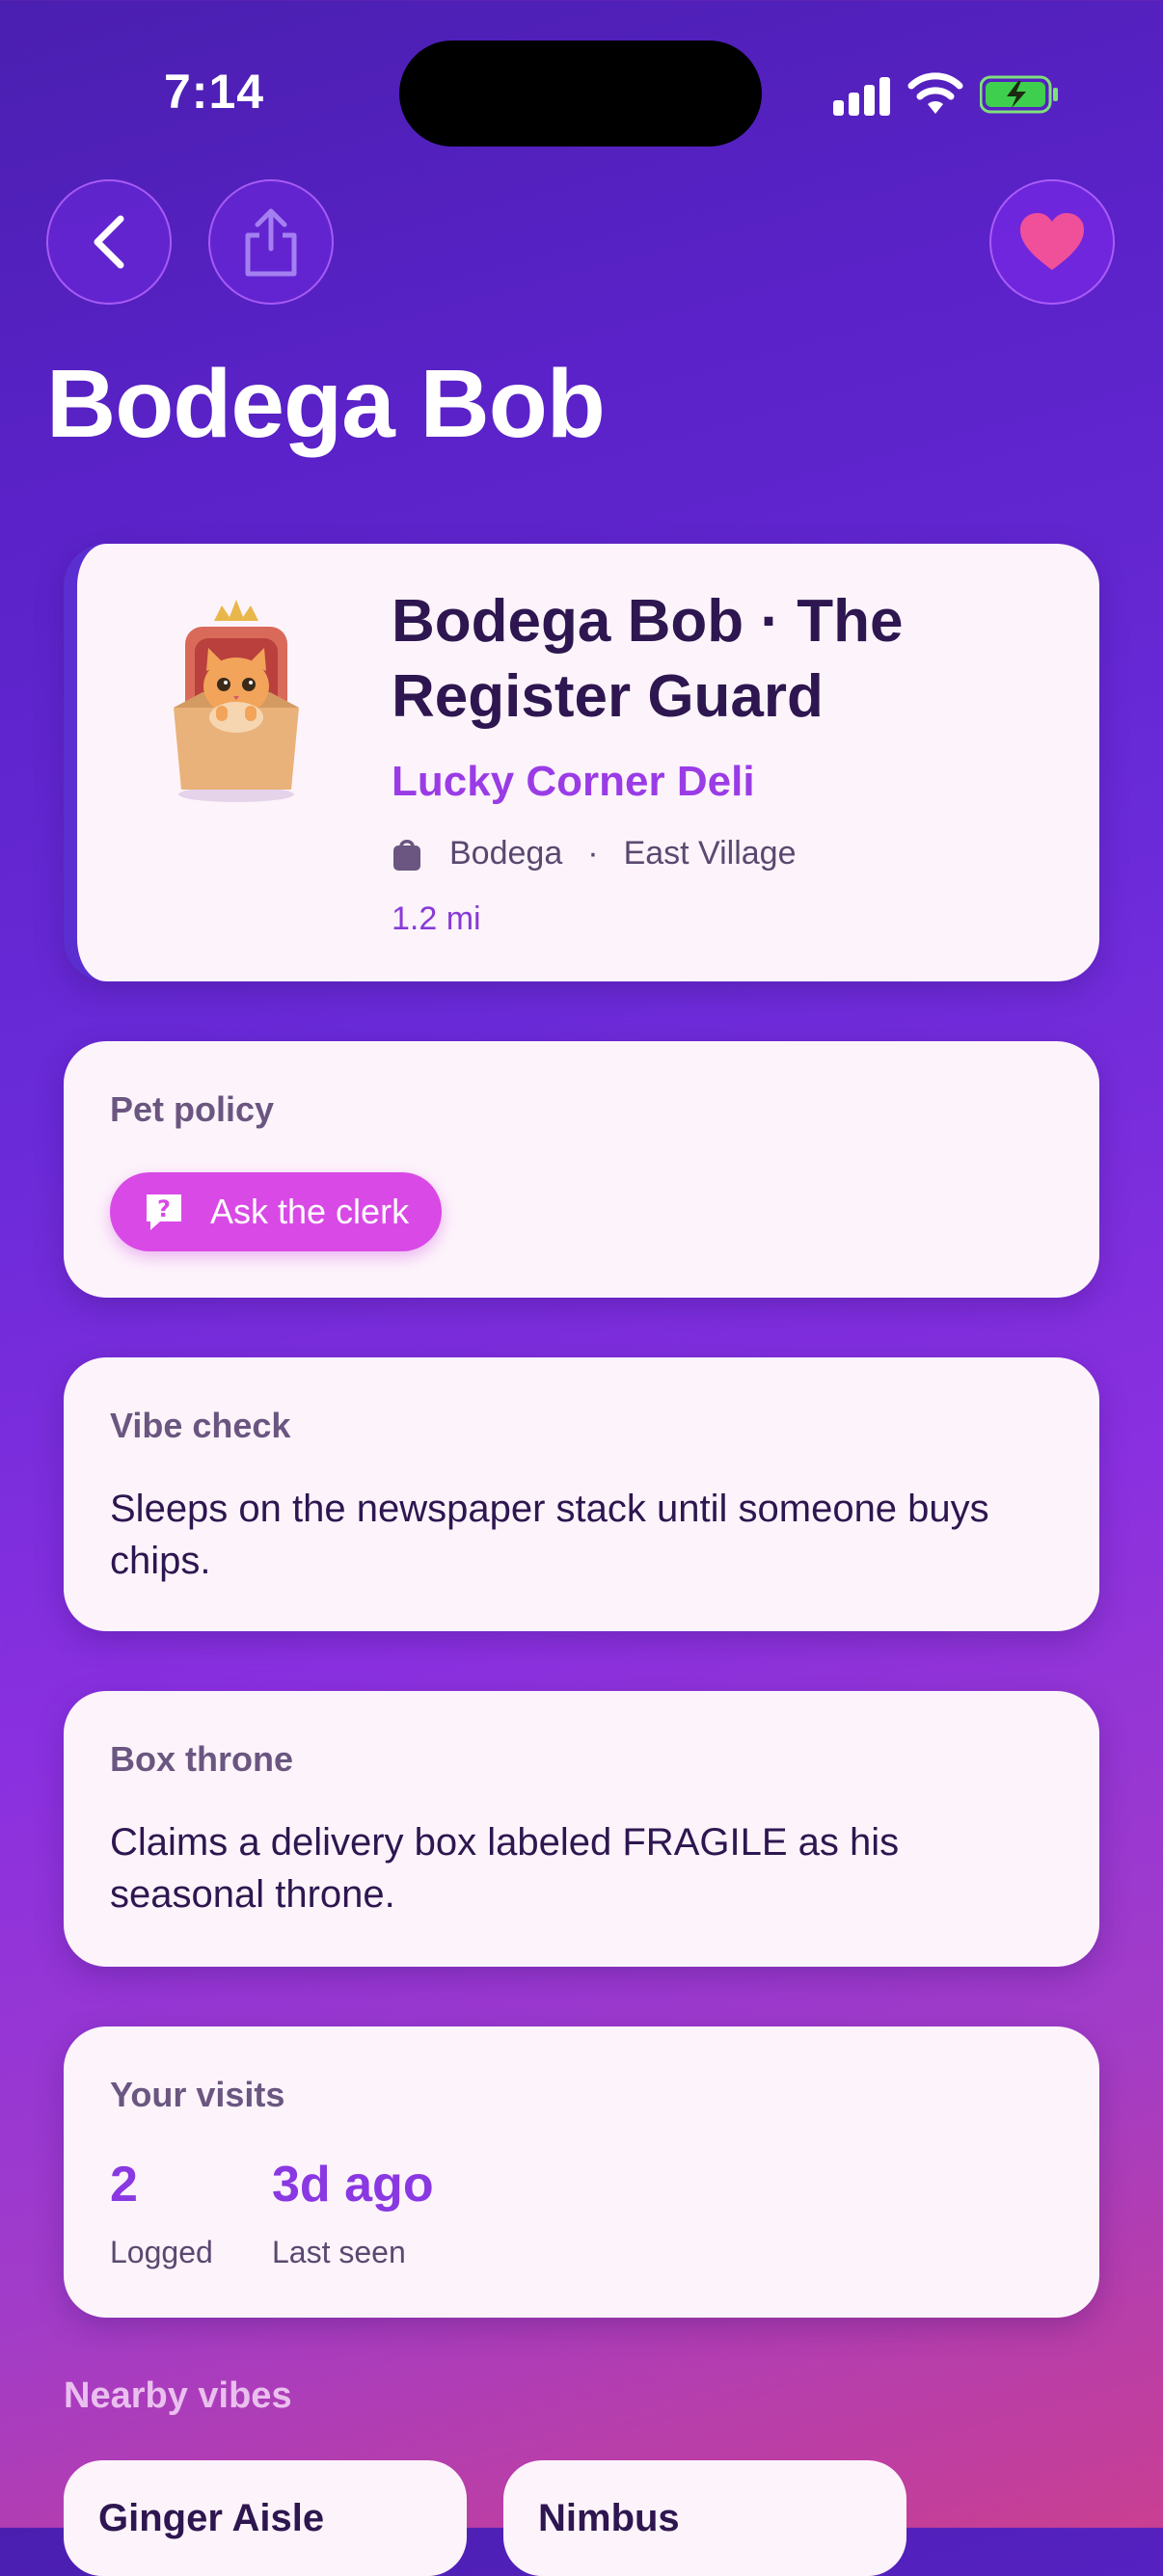  Describe the element at coordinates (581, 1169) in the screenshot. I see `pet-policy-card` at that location.